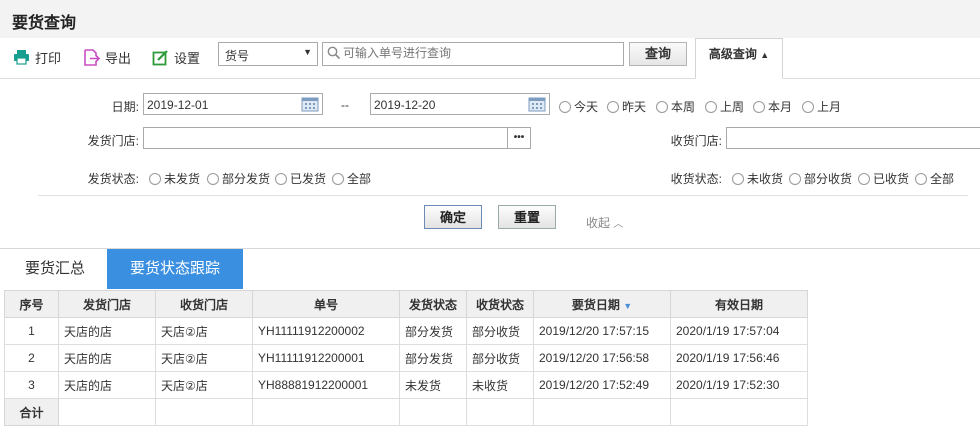 The image size is (980, 426). What do you see at coordinates (500, 304) in the screenshot?
I see `column-header-recv-status: 收货状态` at bounding box center [500, 304].